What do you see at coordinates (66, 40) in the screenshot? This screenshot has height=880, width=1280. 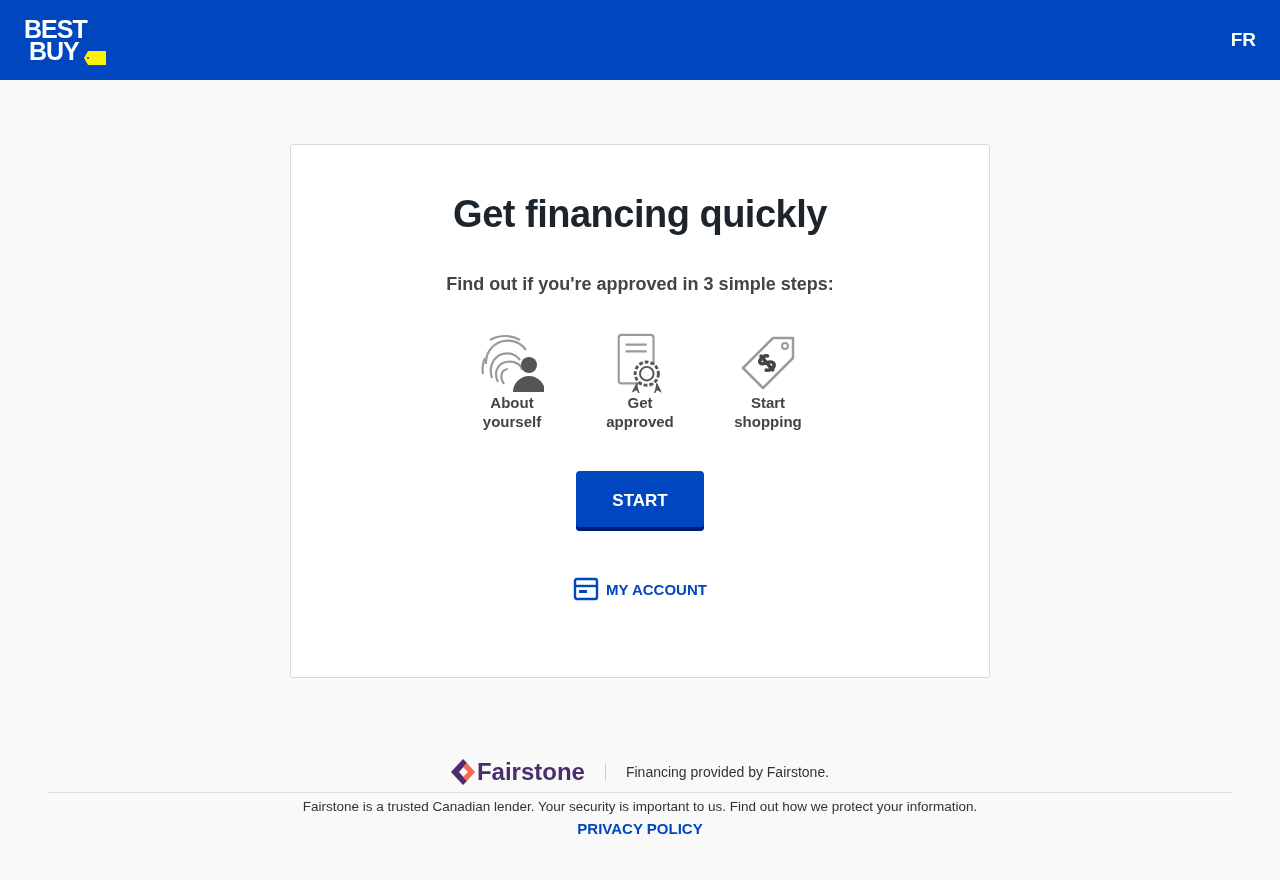 I see `store-logo: BEST BUY` at bounding box center [66, 40].